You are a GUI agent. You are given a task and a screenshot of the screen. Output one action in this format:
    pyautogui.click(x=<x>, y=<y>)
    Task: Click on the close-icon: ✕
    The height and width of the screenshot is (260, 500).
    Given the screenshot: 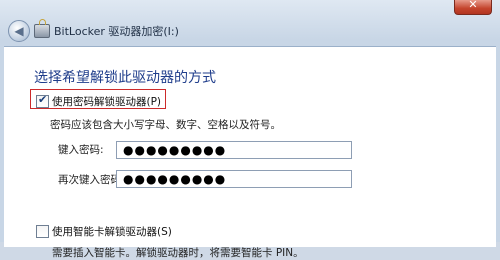 What is the action you would take?
    pyautogui.click(x=473, y=5)
    